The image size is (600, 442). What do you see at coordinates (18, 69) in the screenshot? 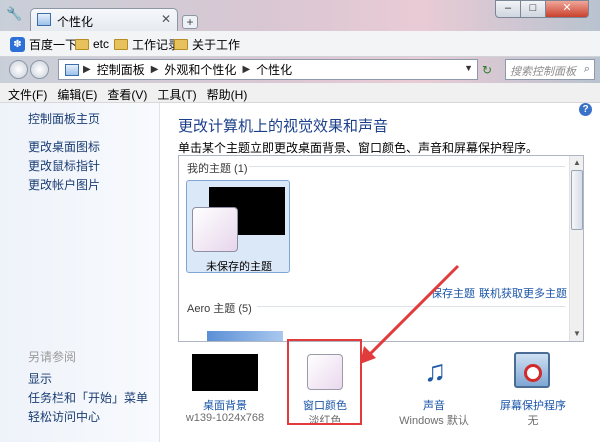
I see `back-button` at bounding box center [18, 69].